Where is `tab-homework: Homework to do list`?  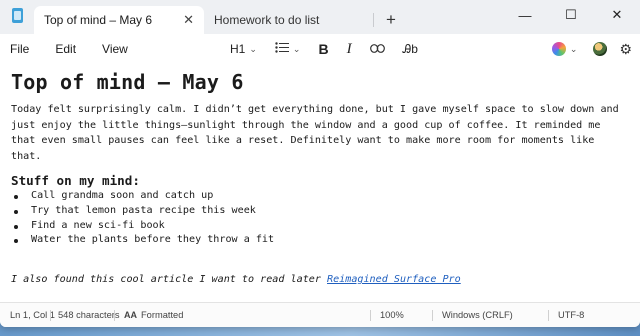
tab-homework: Homework to do list is located at coordinates (289, 20).